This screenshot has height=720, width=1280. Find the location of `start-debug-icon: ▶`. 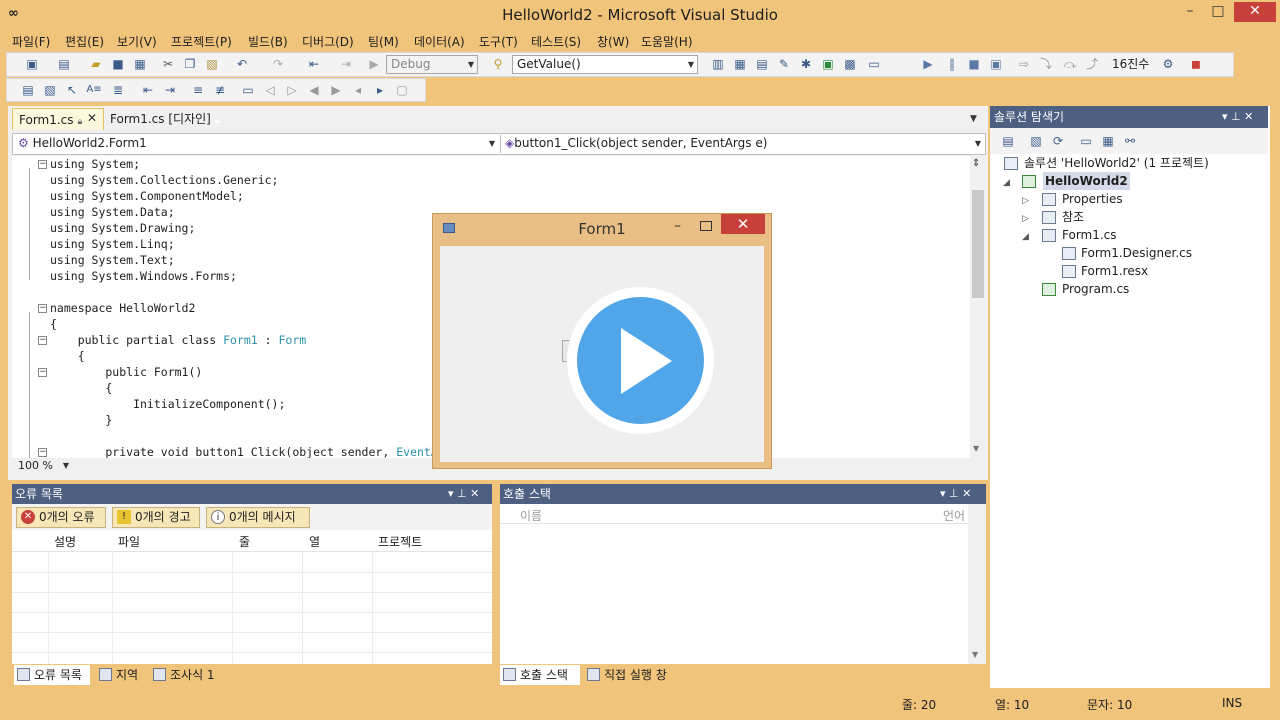

start-debug-icon: ▶ is located at coordinates (374, 64).